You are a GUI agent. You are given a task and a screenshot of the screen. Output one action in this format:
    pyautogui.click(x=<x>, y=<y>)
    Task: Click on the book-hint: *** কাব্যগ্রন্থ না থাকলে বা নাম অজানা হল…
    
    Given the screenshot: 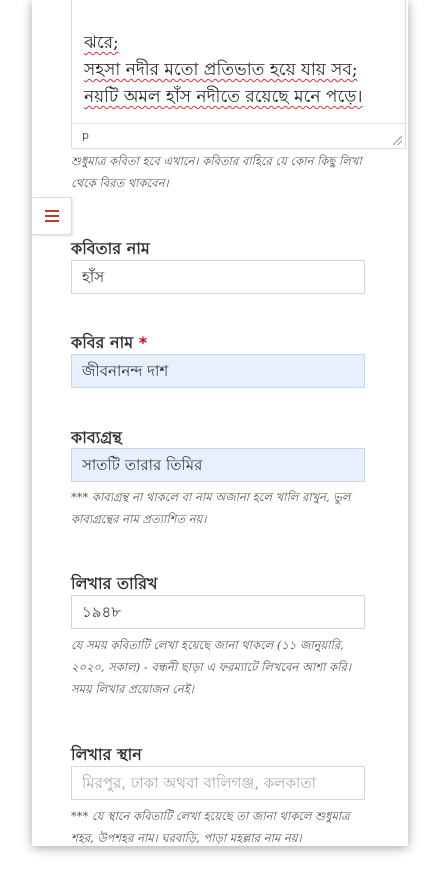 What is the action you would take?
    pyautogui.click(x=211, y=508)
    